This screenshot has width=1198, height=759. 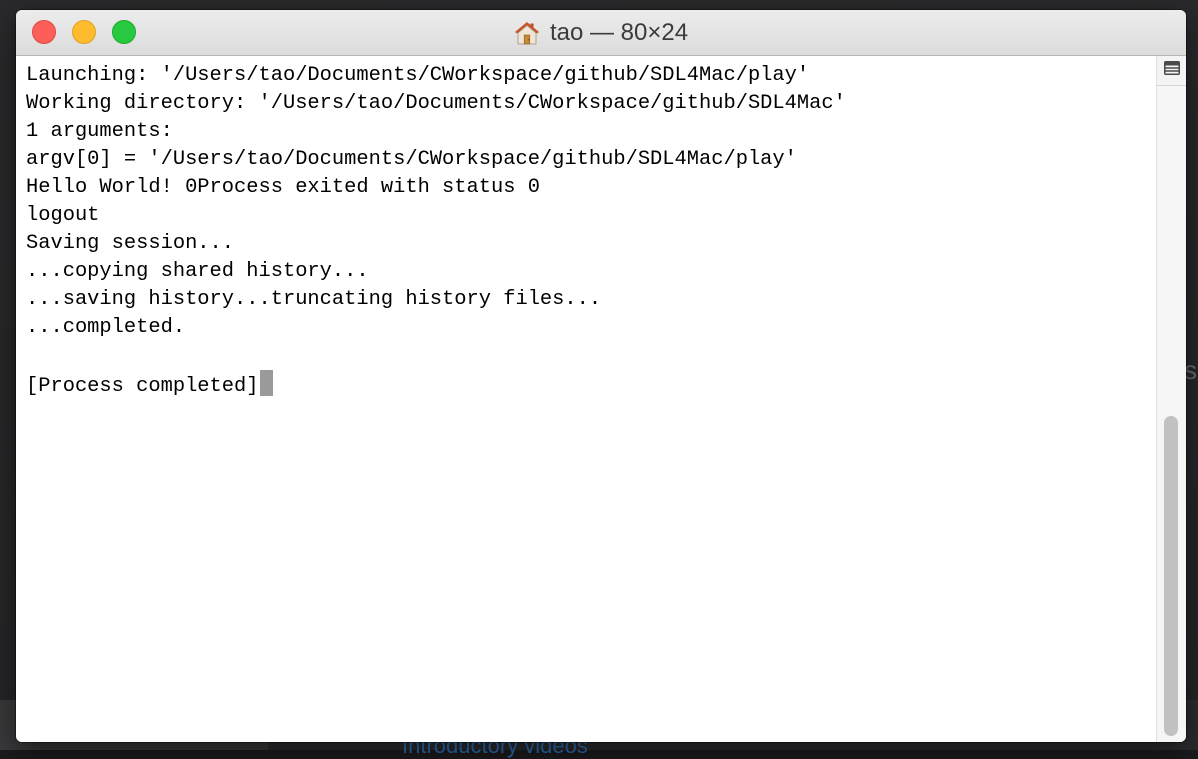 I want to click on scrollbar-thumb, so click(x=1171, y=576).